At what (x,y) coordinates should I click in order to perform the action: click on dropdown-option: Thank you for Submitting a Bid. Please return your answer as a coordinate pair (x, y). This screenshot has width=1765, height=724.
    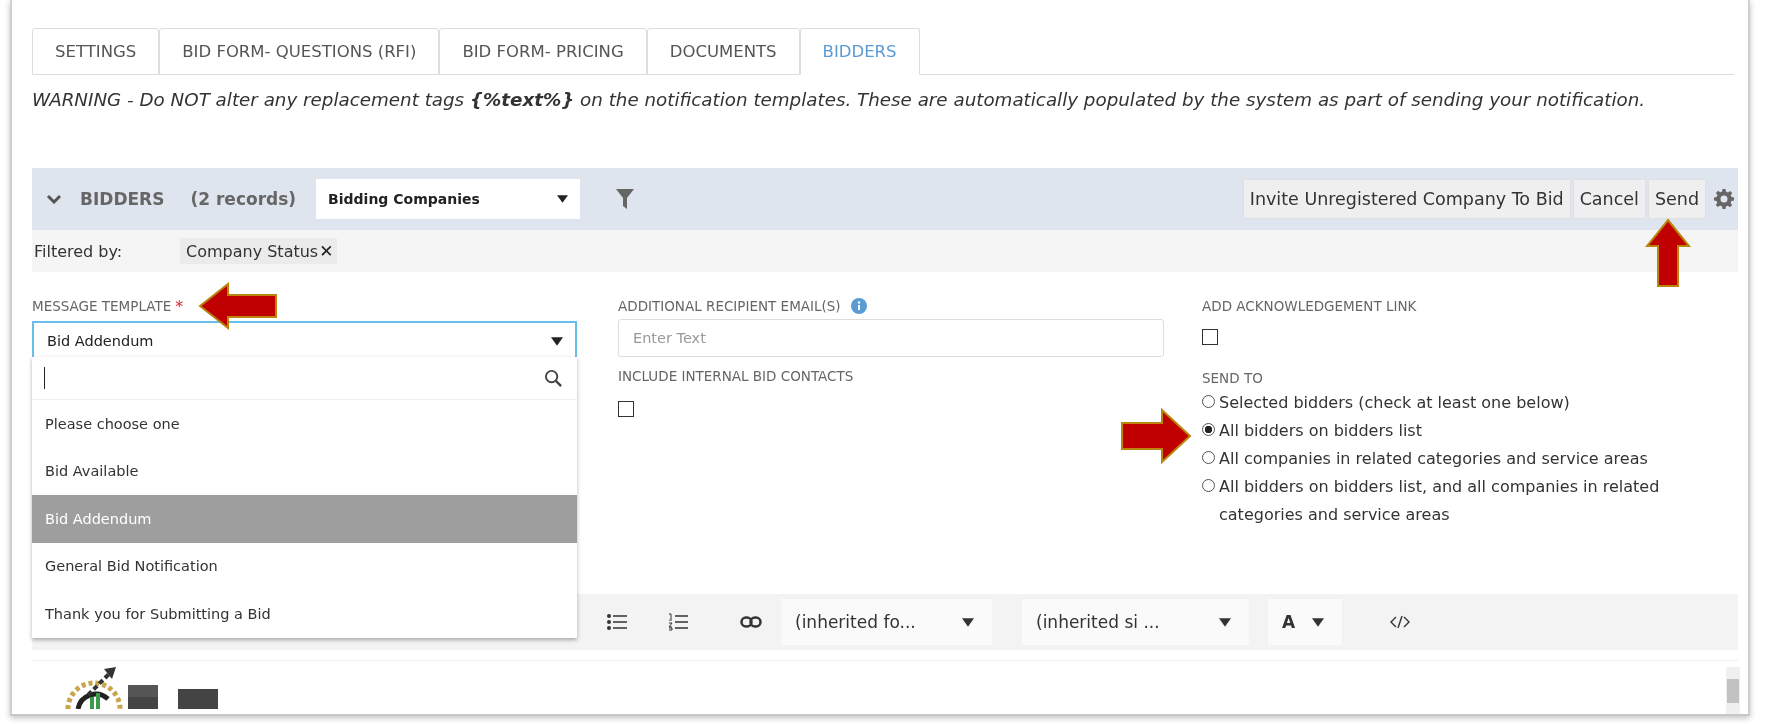
    Looking at the image, I should click on (304, 614).